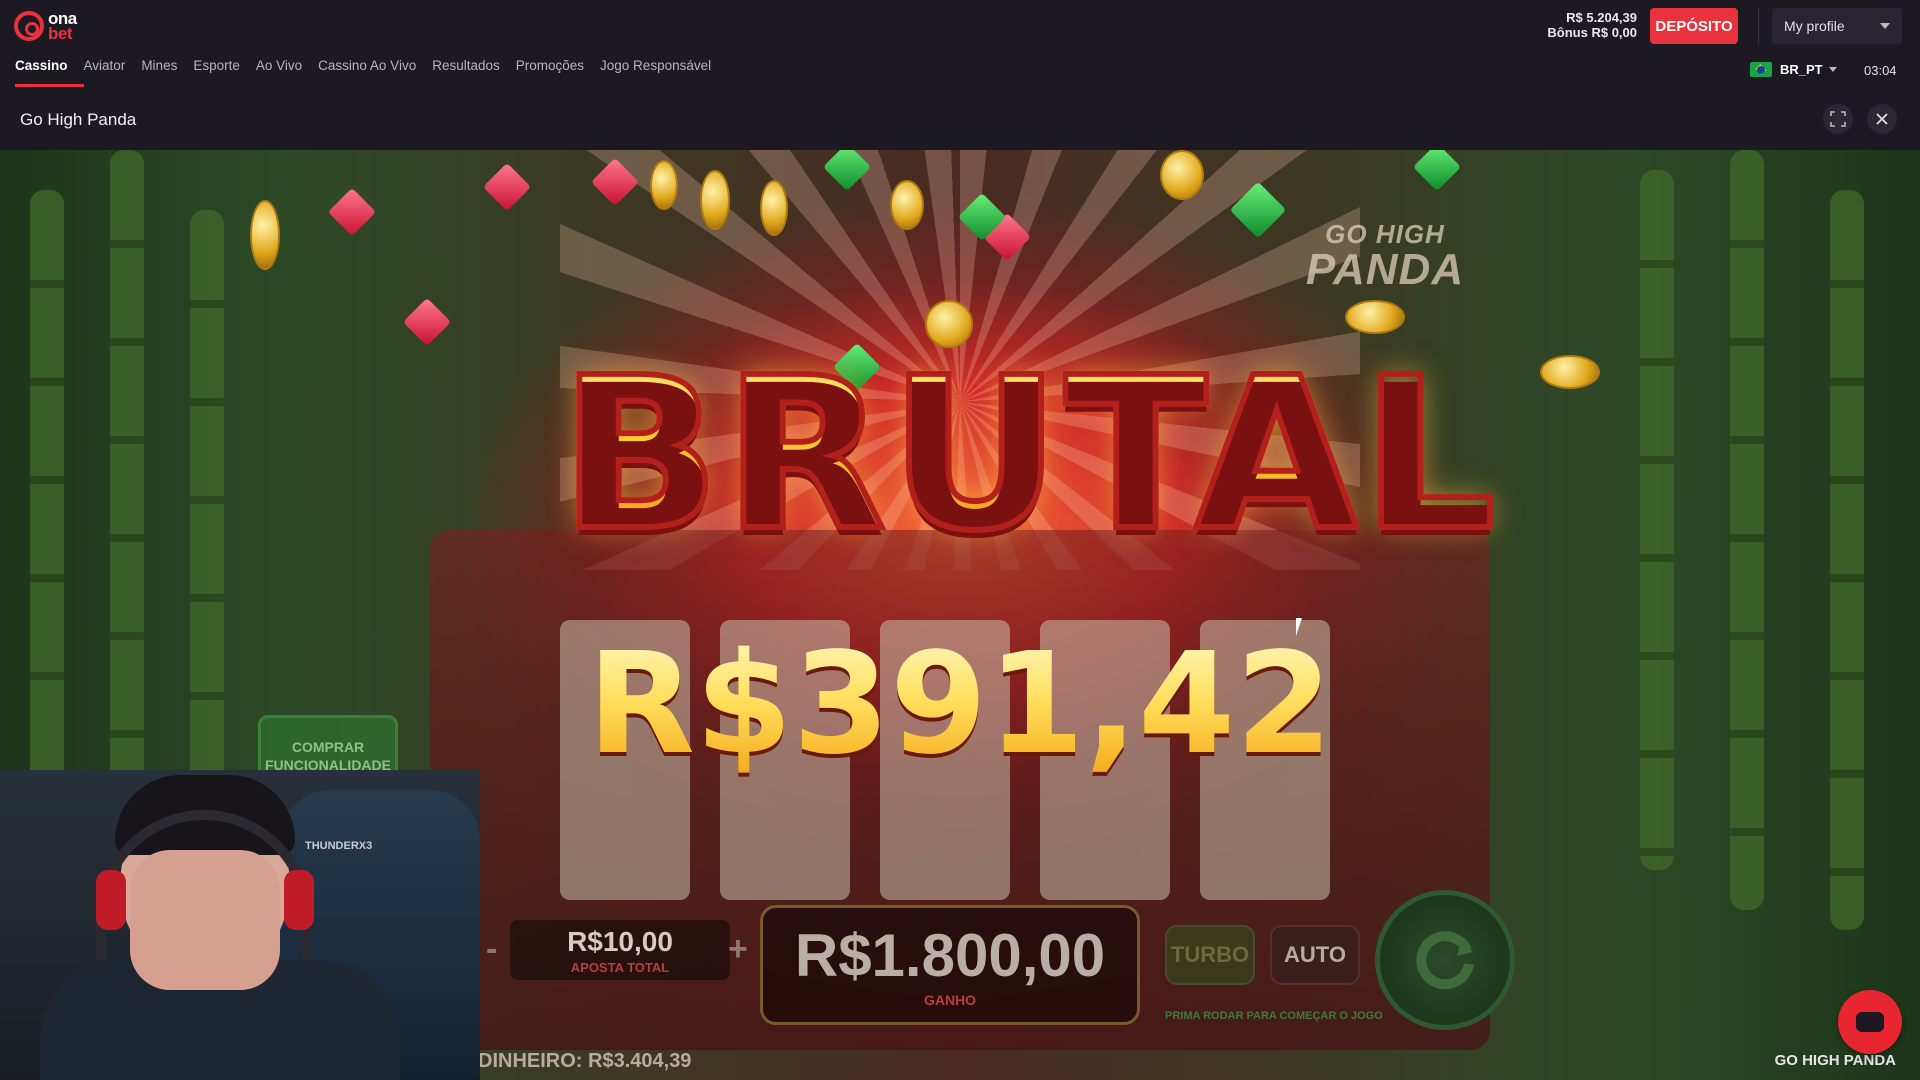  Describe the element at coordinates (1385, 234) in the screenshot. I see `game-logo-line1: GO HIGH` at that location.